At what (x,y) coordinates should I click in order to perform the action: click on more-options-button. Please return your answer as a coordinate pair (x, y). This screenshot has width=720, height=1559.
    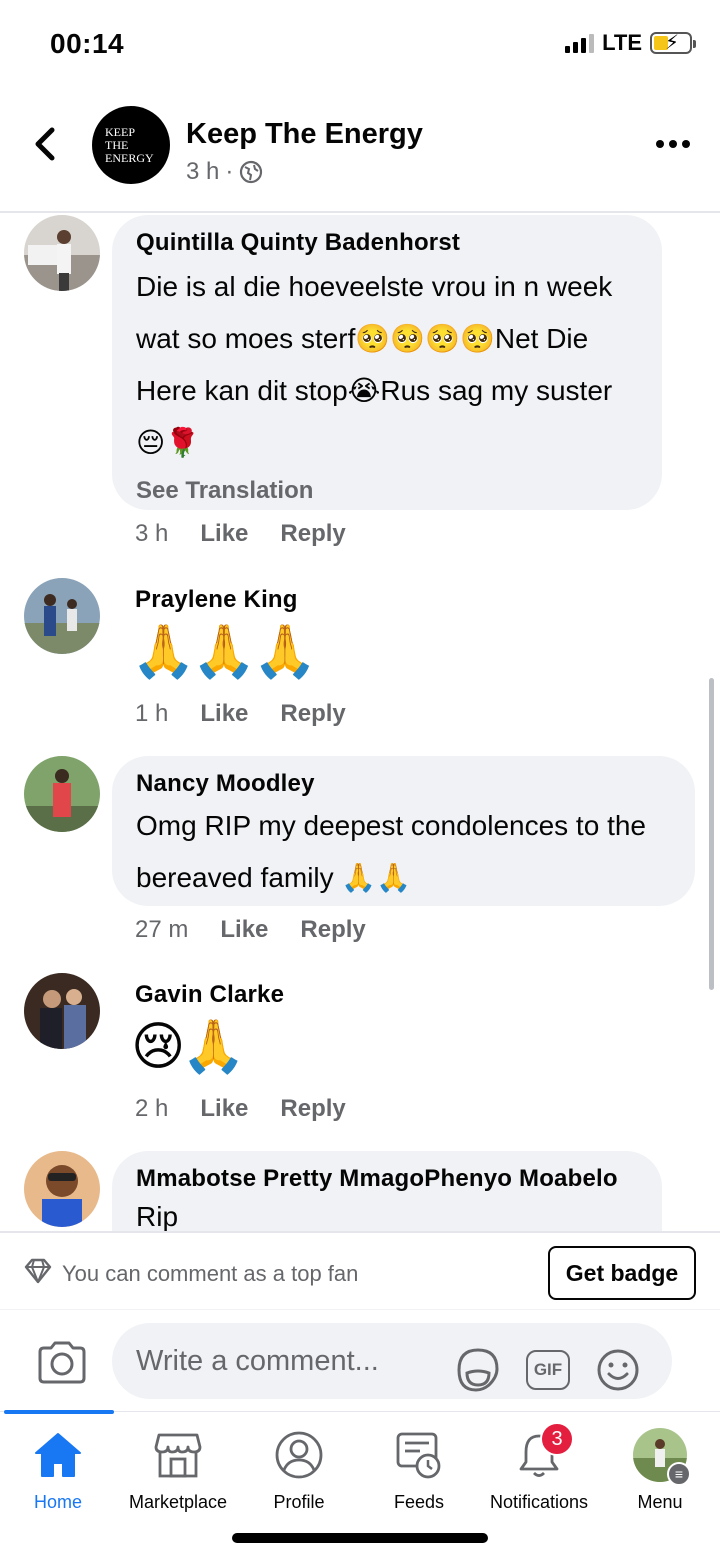
    Looking at the image, I should click on (673, 144).